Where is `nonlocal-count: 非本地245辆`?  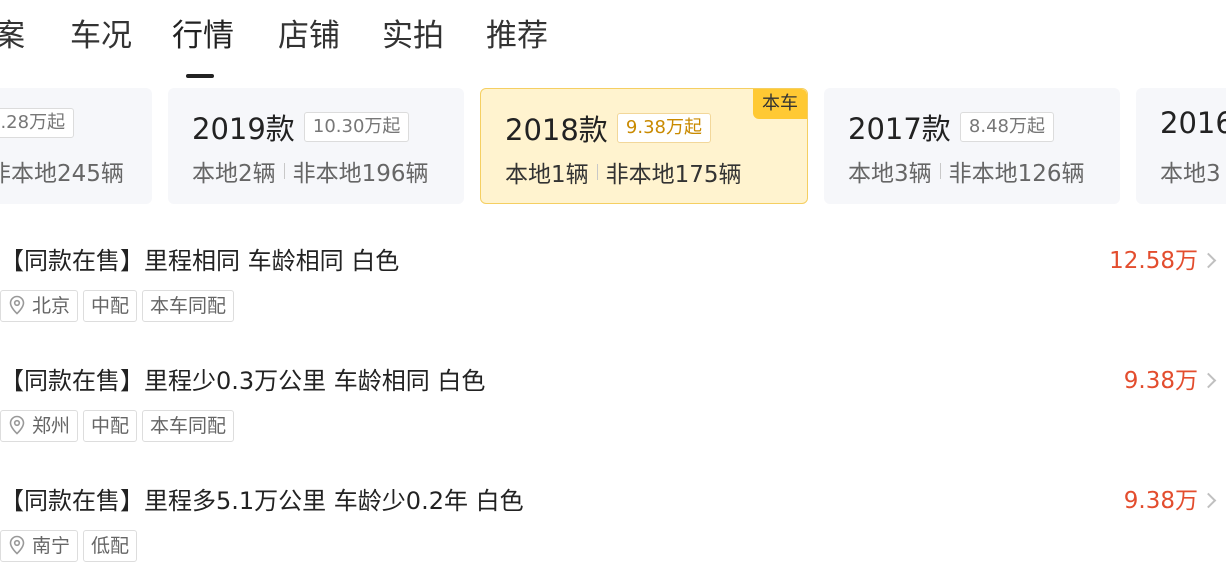 nonlocal-count: 非本地245辆 is located at coordinates (62, 174).